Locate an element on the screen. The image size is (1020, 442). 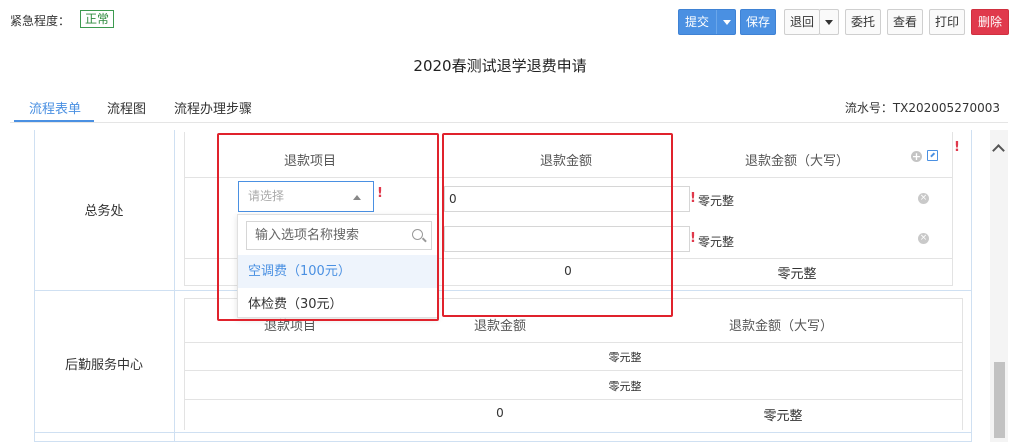
col-header-refund-amount: 退款金额 is located at coordinates (499, 326).